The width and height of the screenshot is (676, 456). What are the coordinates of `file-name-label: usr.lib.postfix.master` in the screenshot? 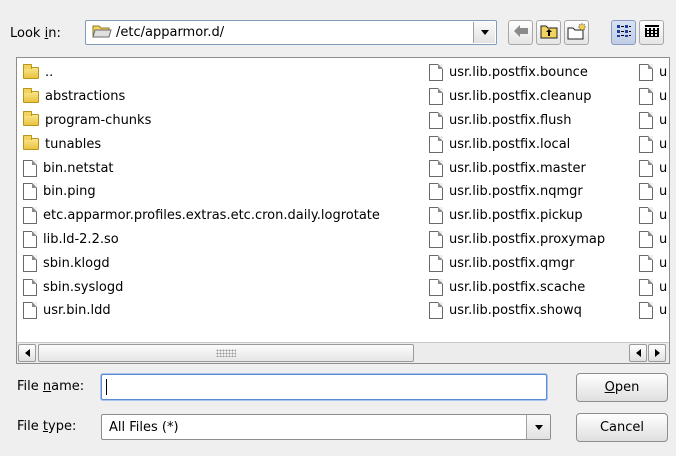 It's located at (517, 168).